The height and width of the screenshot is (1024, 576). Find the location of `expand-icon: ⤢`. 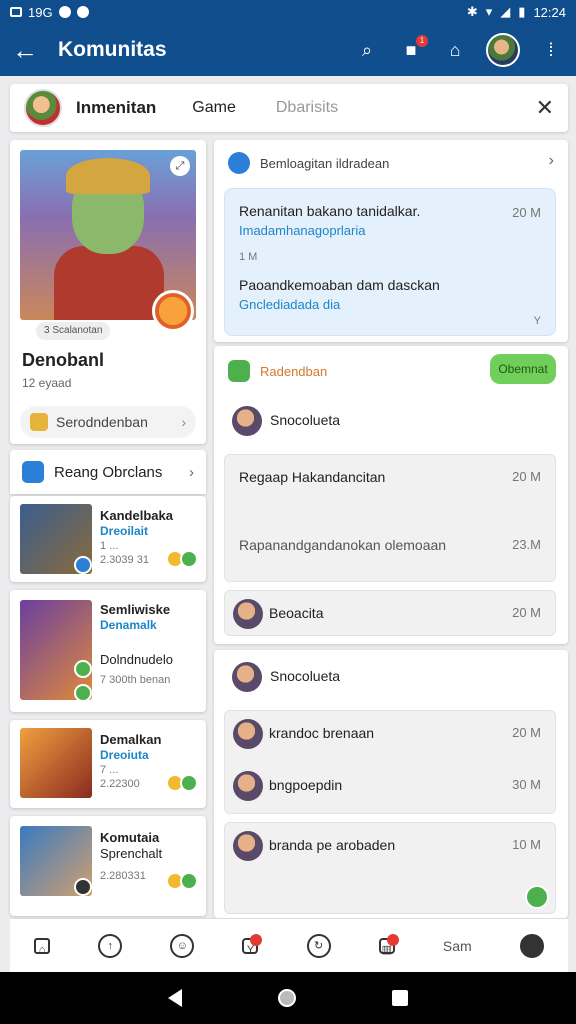

expand-icon: ⤢ is located at coordinates (180, 166).